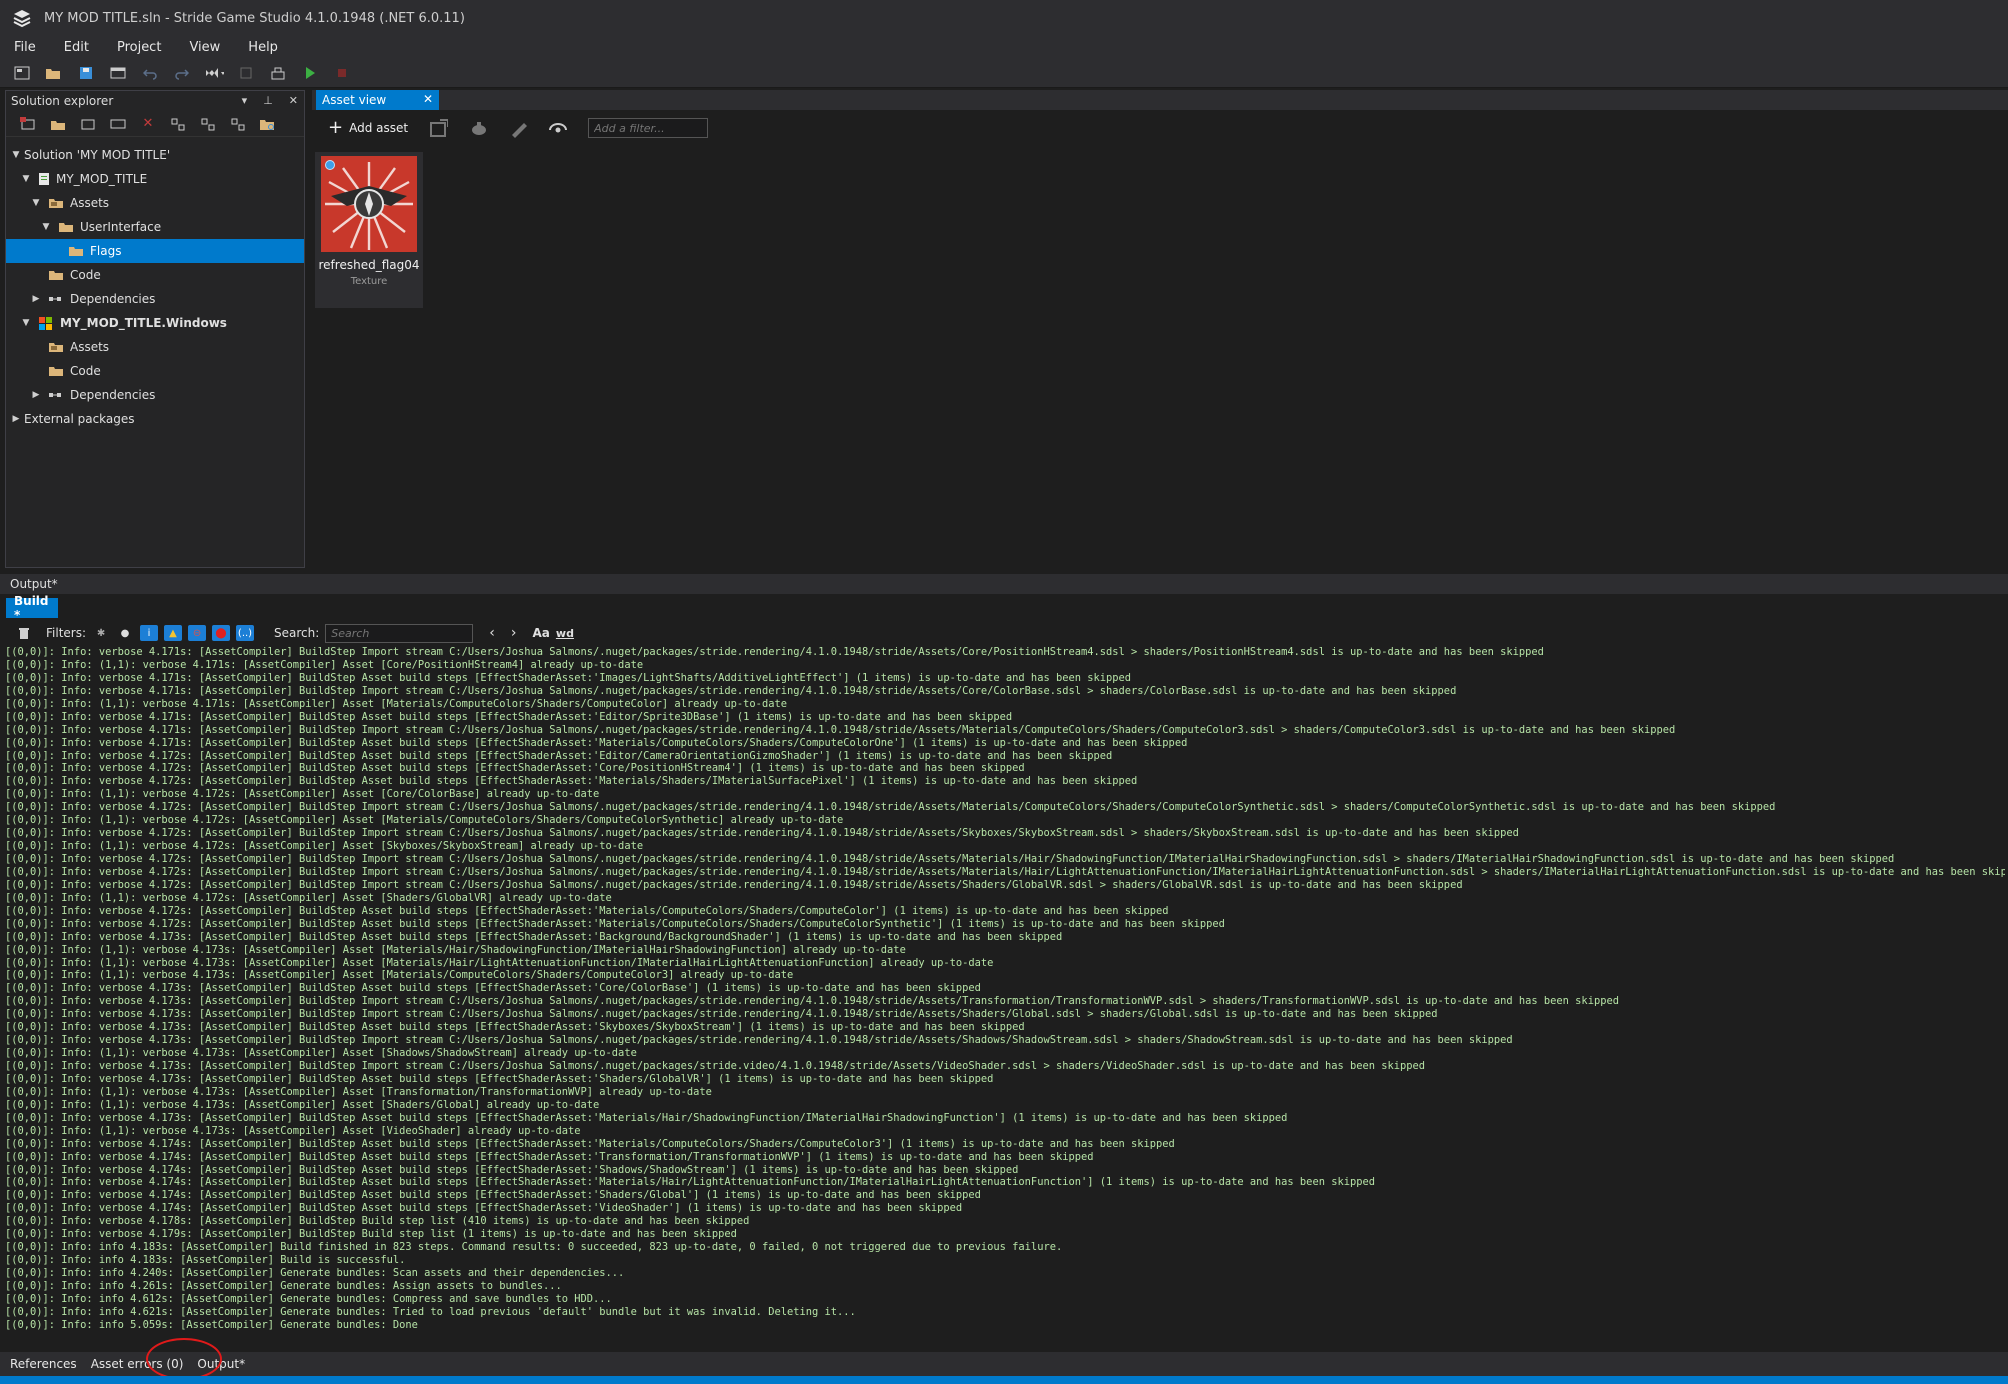  I want to click on show-in-explorer-icon, so click(268, 124).